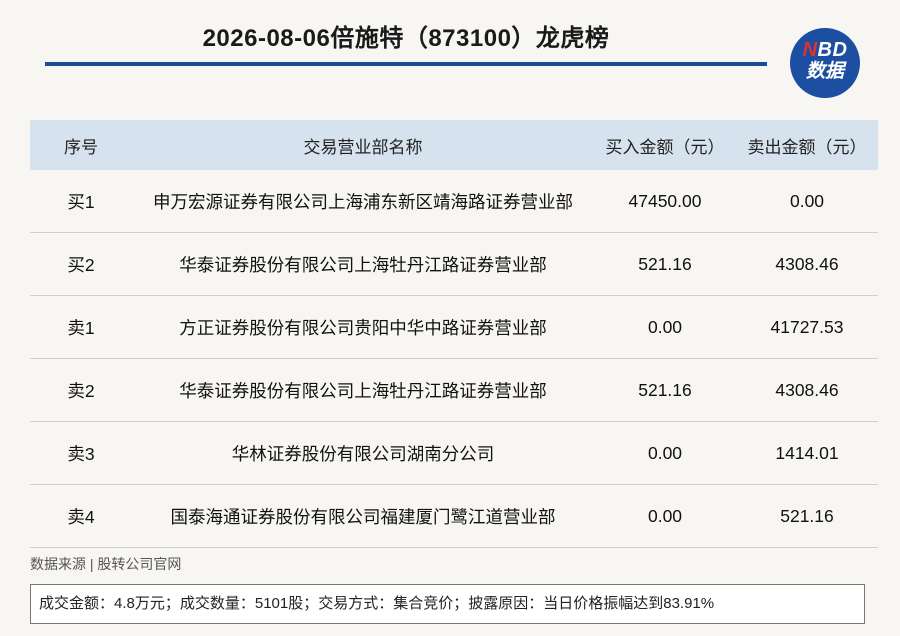 The image size is (900, 636). What do you see at coordinates (807, 145) in the screenshot?
I see `header-sell-amount: 卖出金额（元）` at bounding box center [807, 145].